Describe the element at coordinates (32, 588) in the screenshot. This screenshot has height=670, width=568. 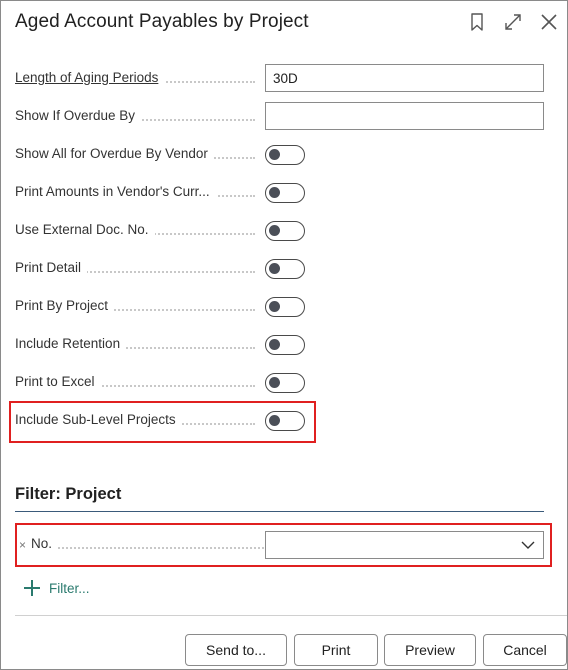
I see `plus-icon` at that location.